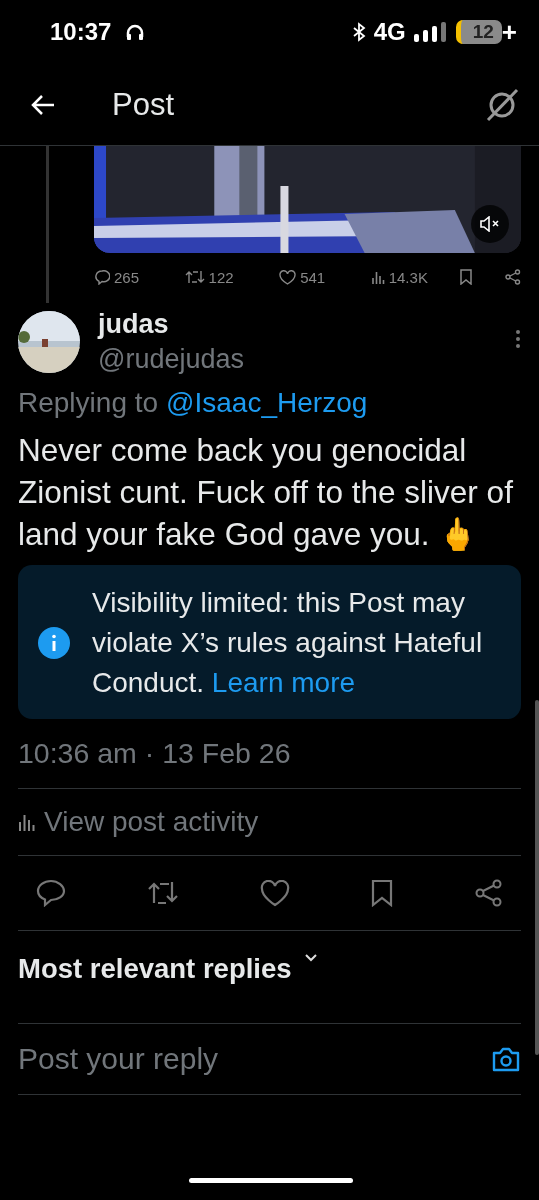 Image resolution: width=539 pixels, height=1200 pixels. I want to click on back-arrow-icon, so click(43, 104).